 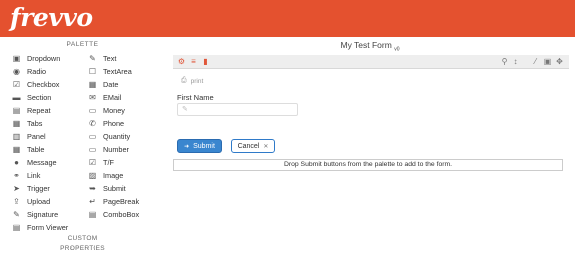 I want to click on save-icon: ▣, so click(x=547, y=61).